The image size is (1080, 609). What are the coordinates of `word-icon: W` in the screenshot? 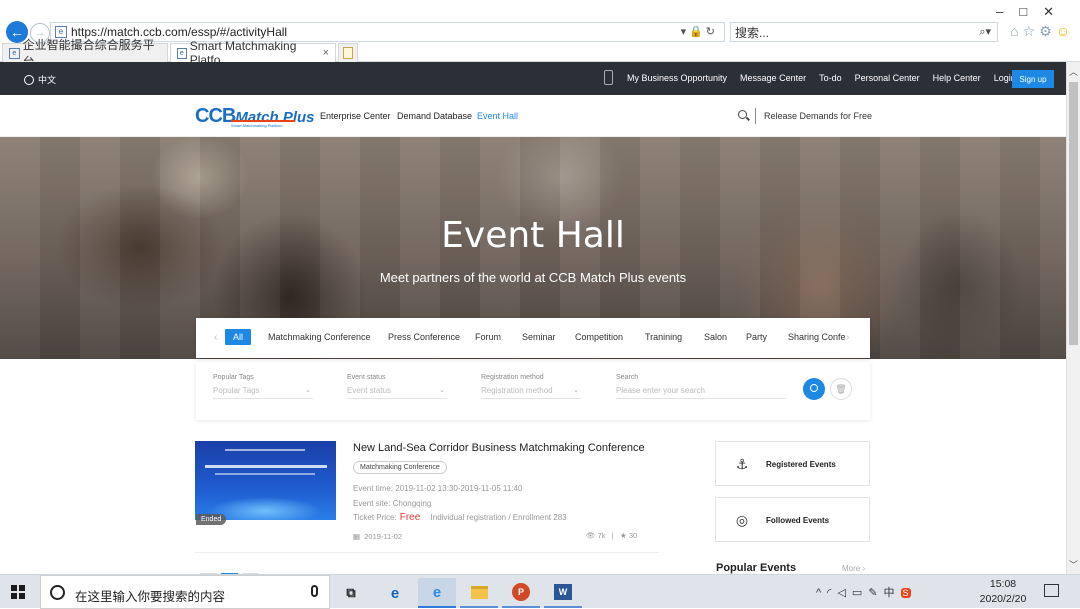 It's located at (563, 593).